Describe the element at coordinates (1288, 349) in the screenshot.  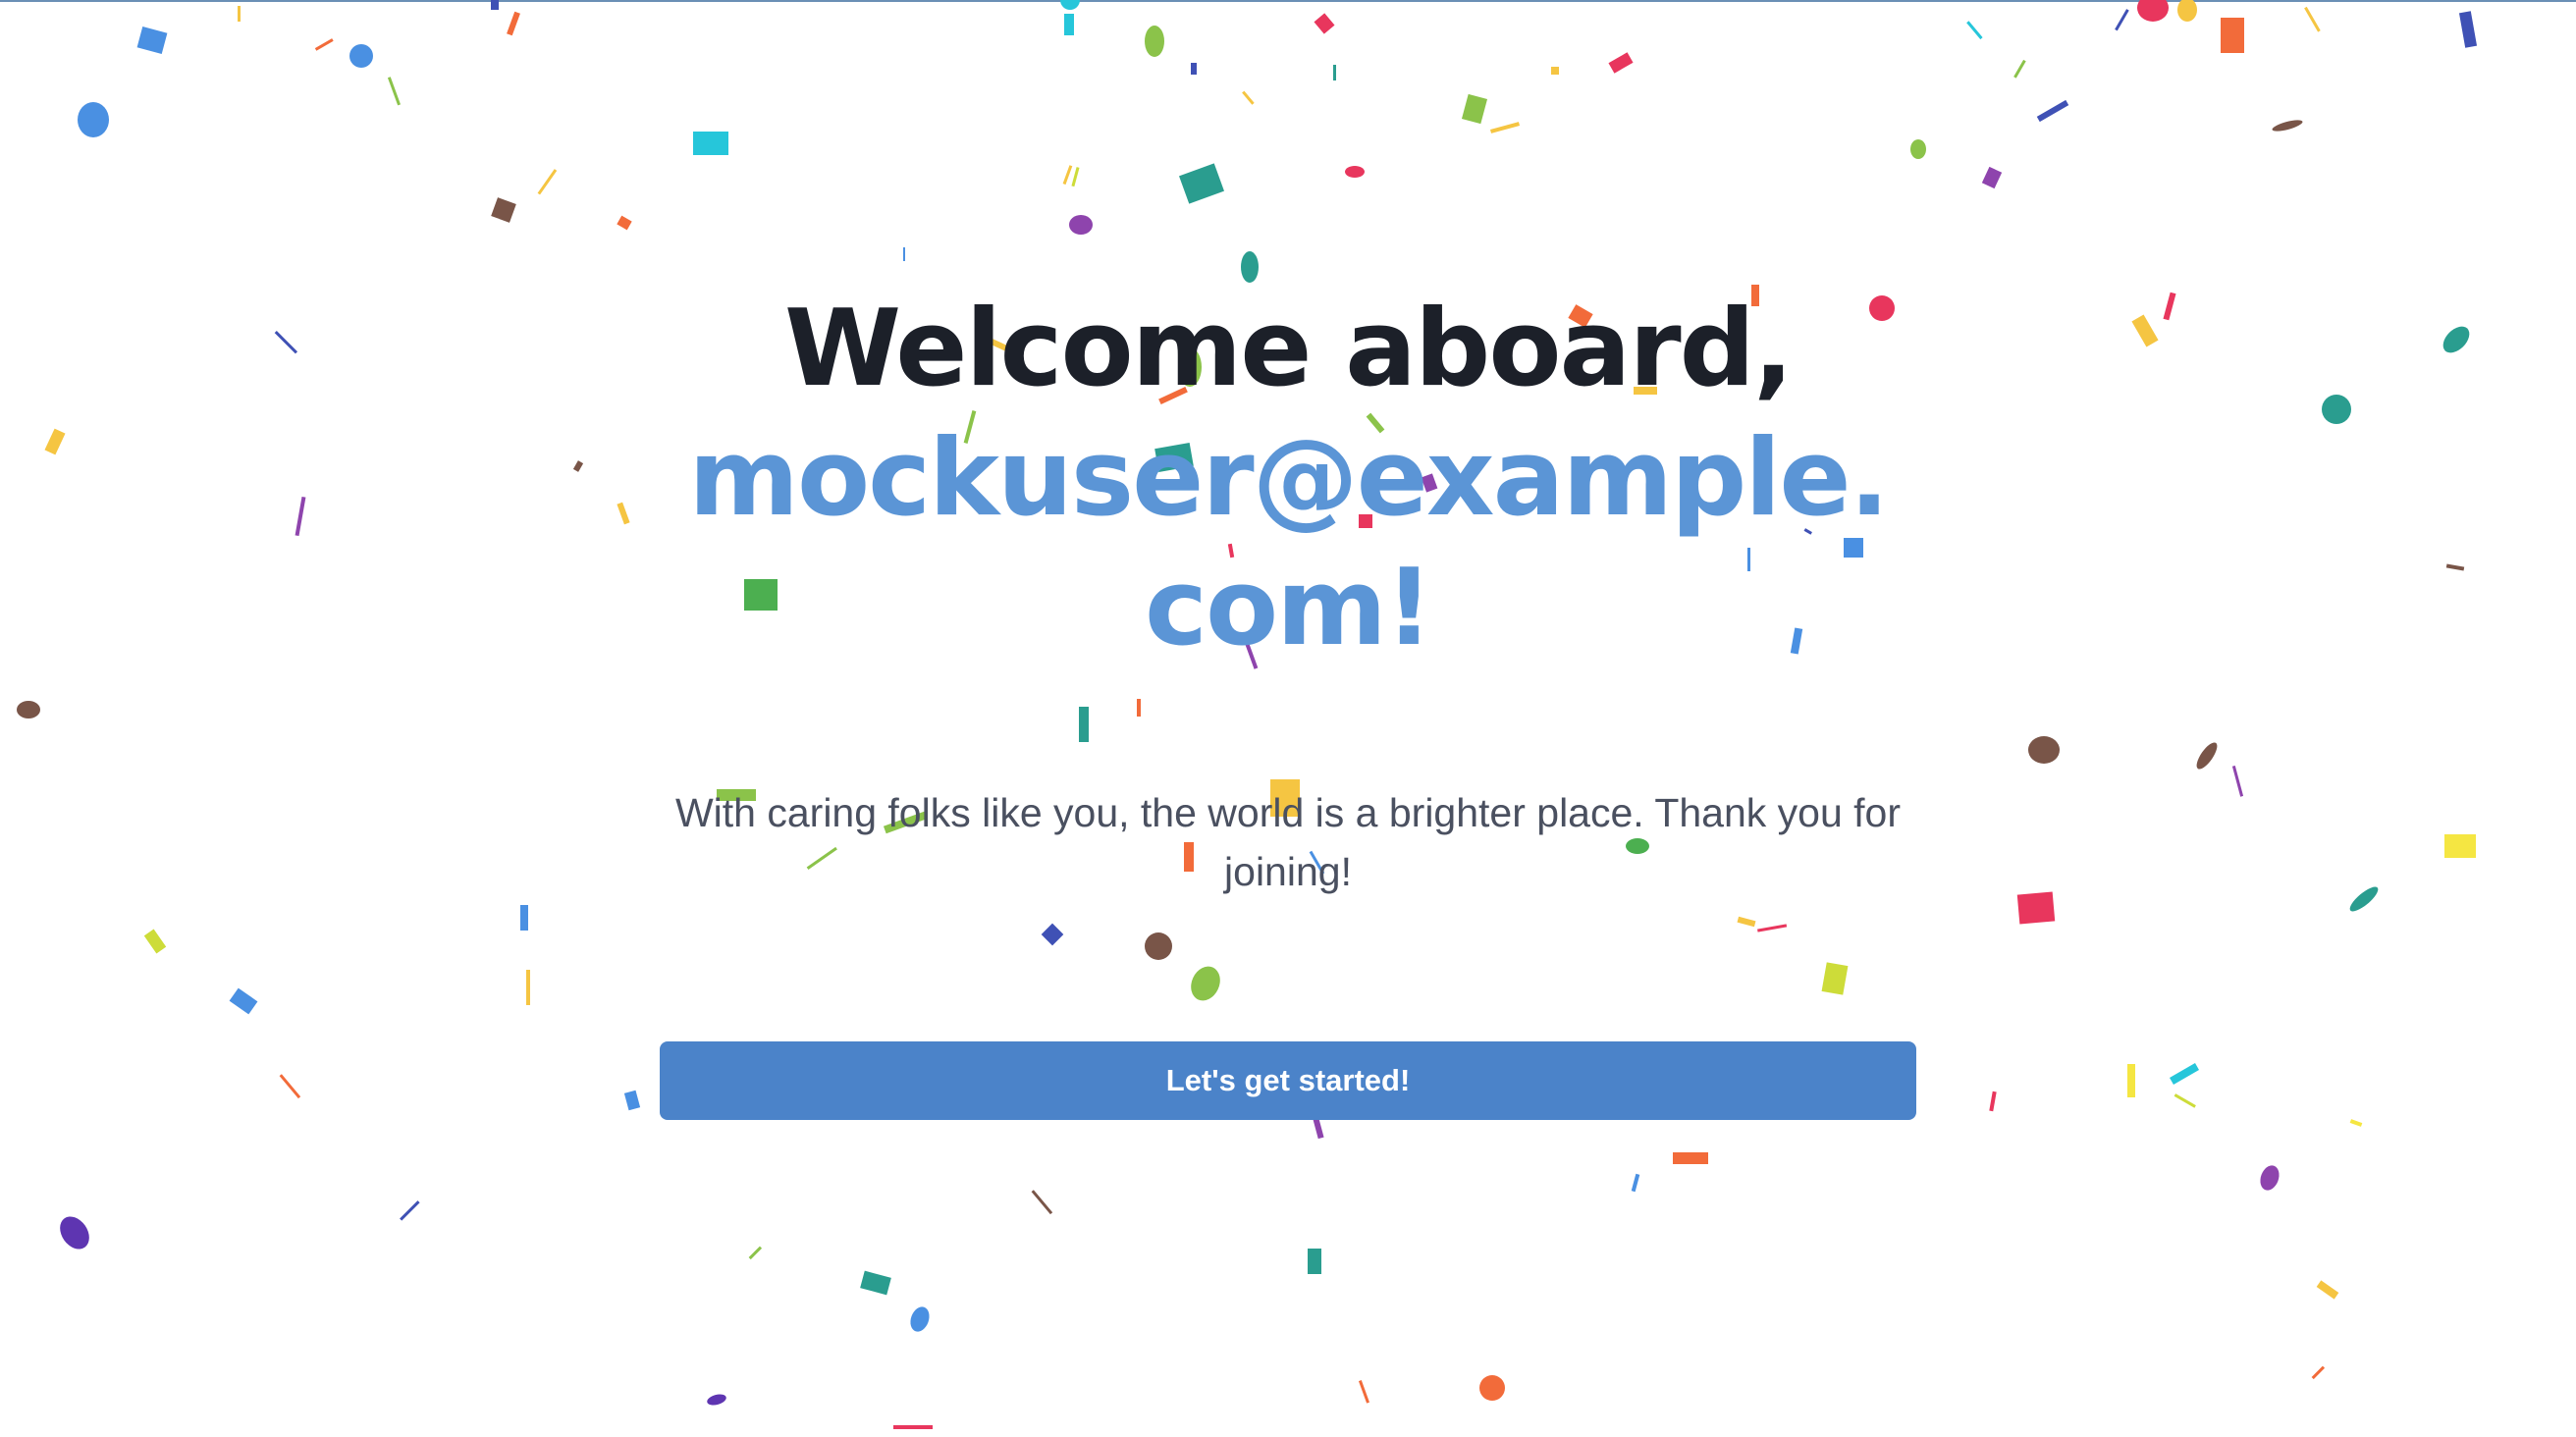
I see `welcome-greeting: Welcome aboard,` at that location.